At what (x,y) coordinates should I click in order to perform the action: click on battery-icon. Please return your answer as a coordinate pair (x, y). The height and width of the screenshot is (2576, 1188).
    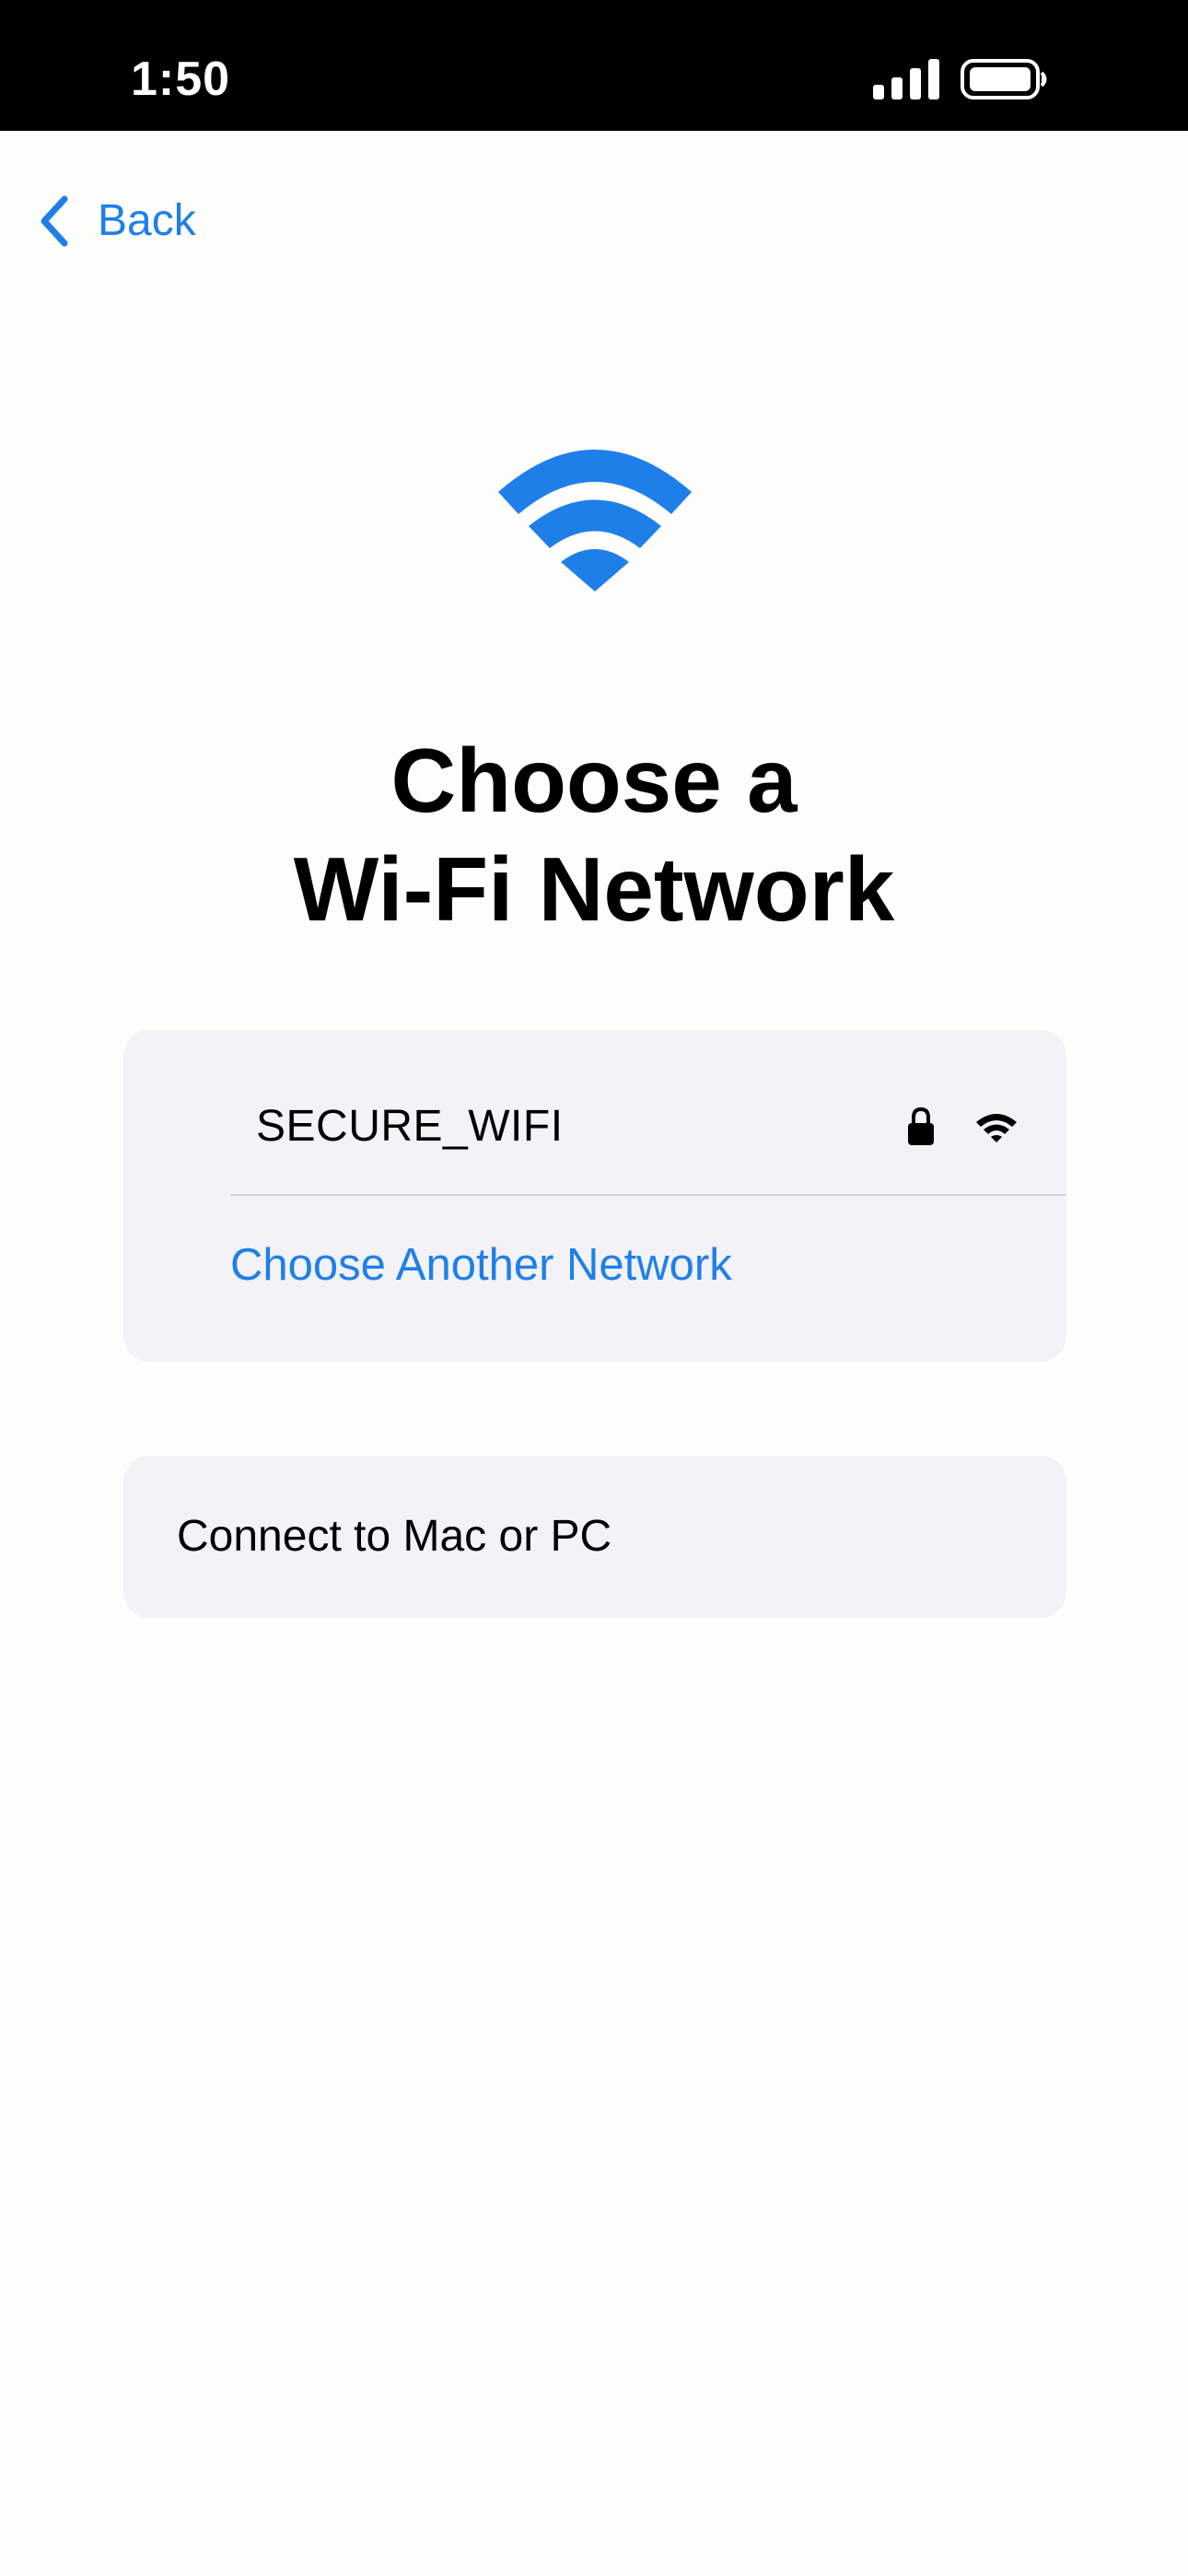
    Looking at the image, I should click on (1004, 79).